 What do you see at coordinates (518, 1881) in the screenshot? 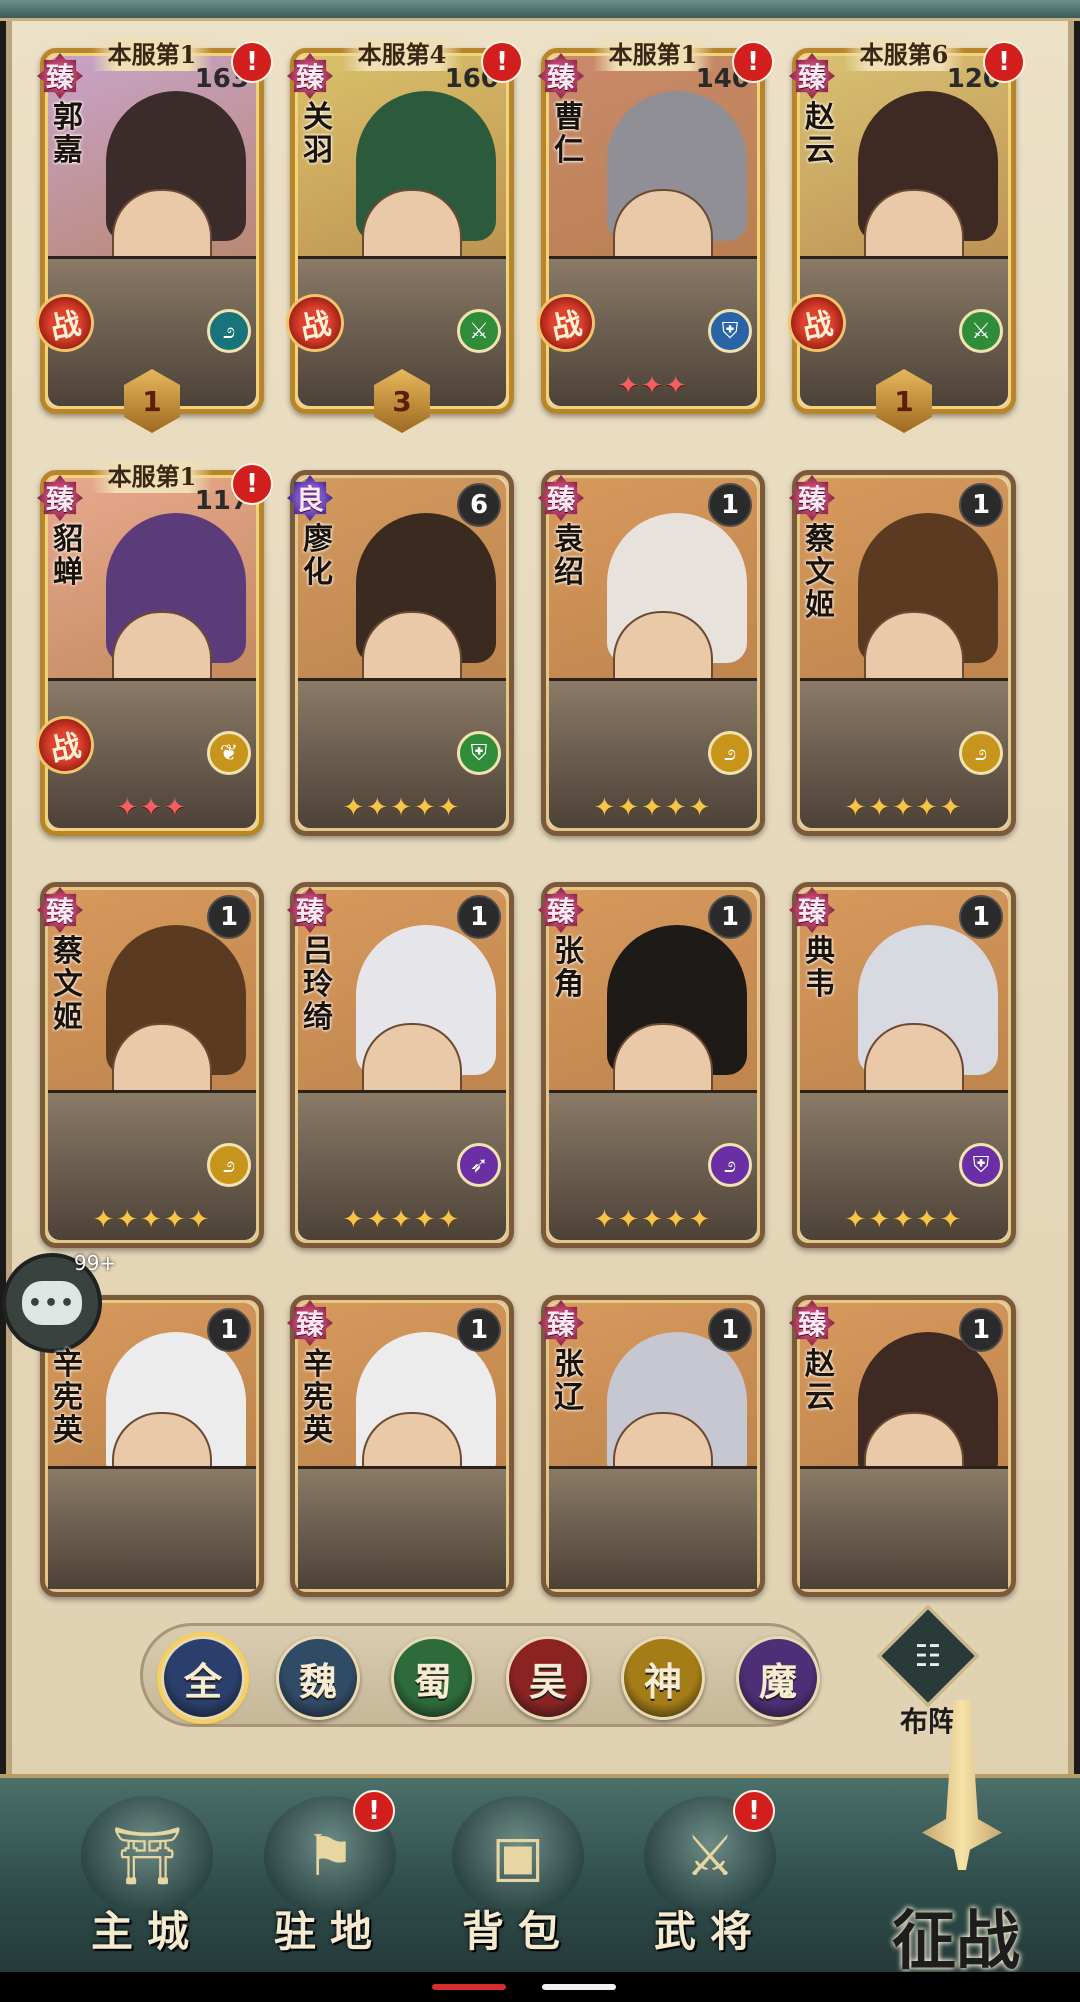
I see `nav-item-treasure-chest: ▣ 背包` at bounding box center [518, 1881].